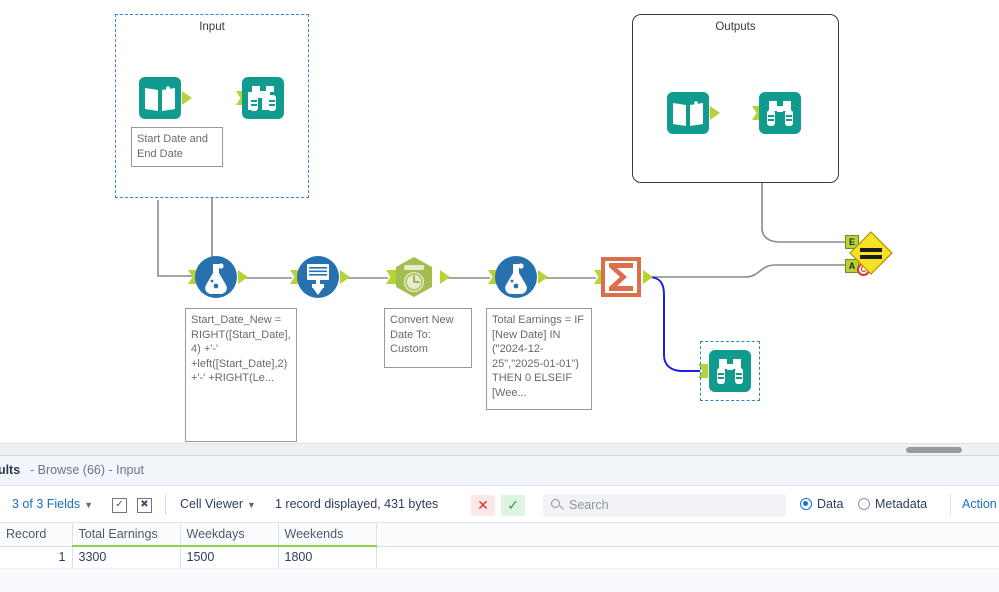 The width and height of the screenshot is (999, 592). Describe the element at coordinates (46, 504) in the screenshot. I see `fields-selector-label: 3 of 3 Fields` at that location.